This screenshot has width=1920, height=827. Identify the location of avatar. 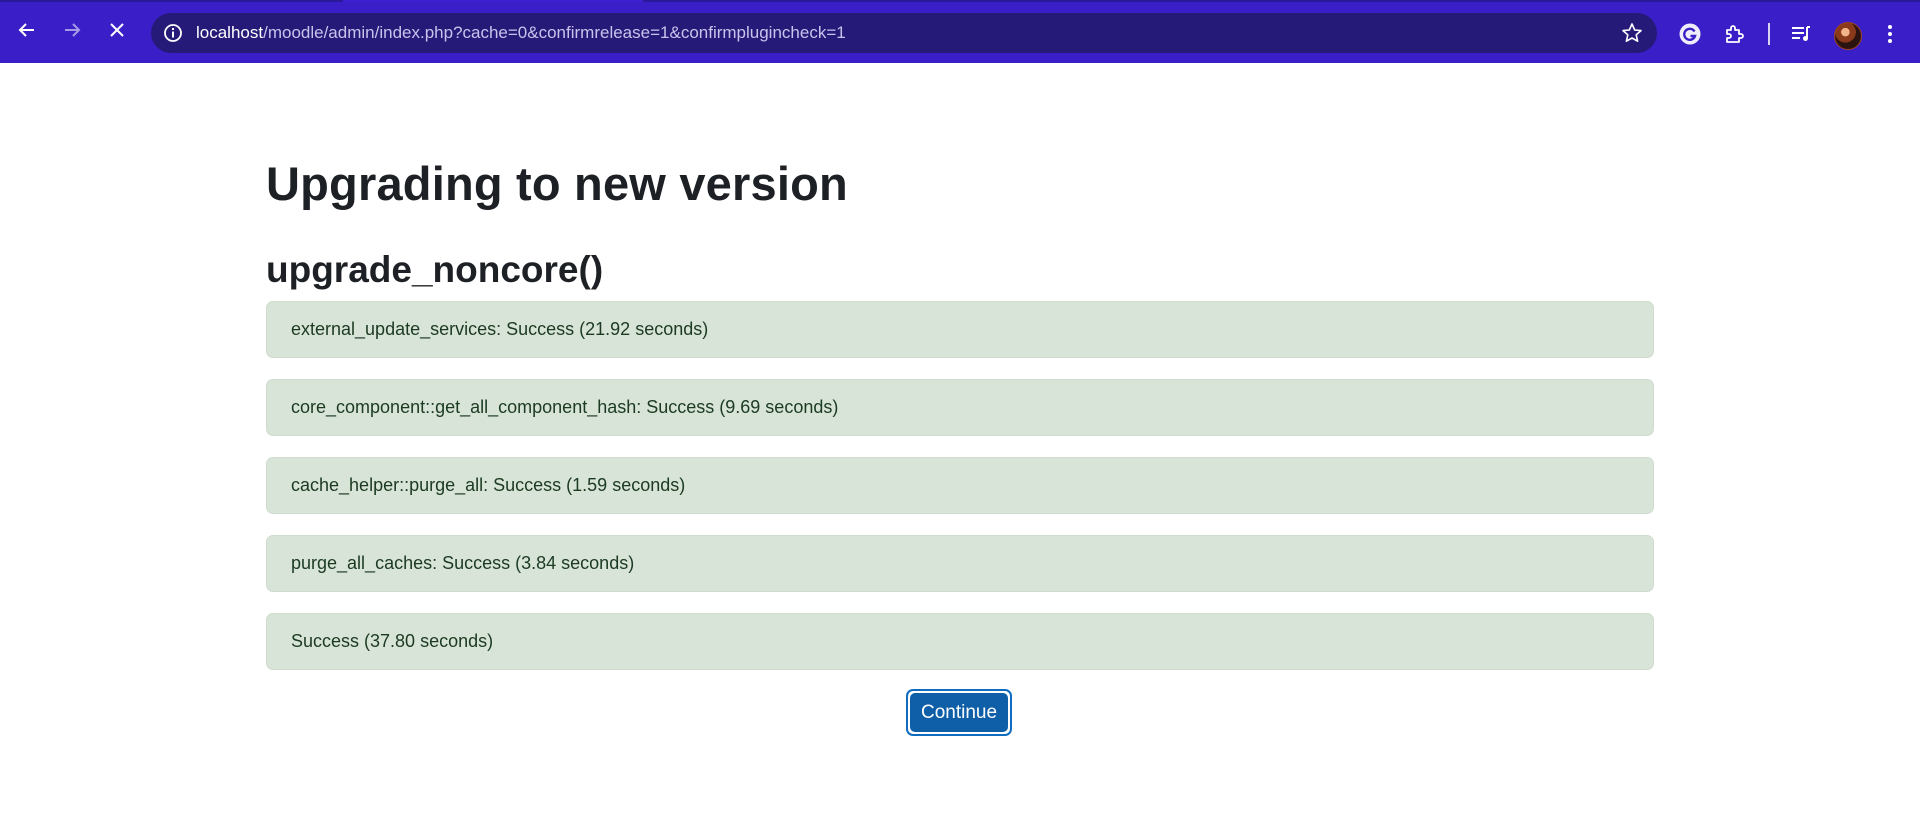
(1848, 36).